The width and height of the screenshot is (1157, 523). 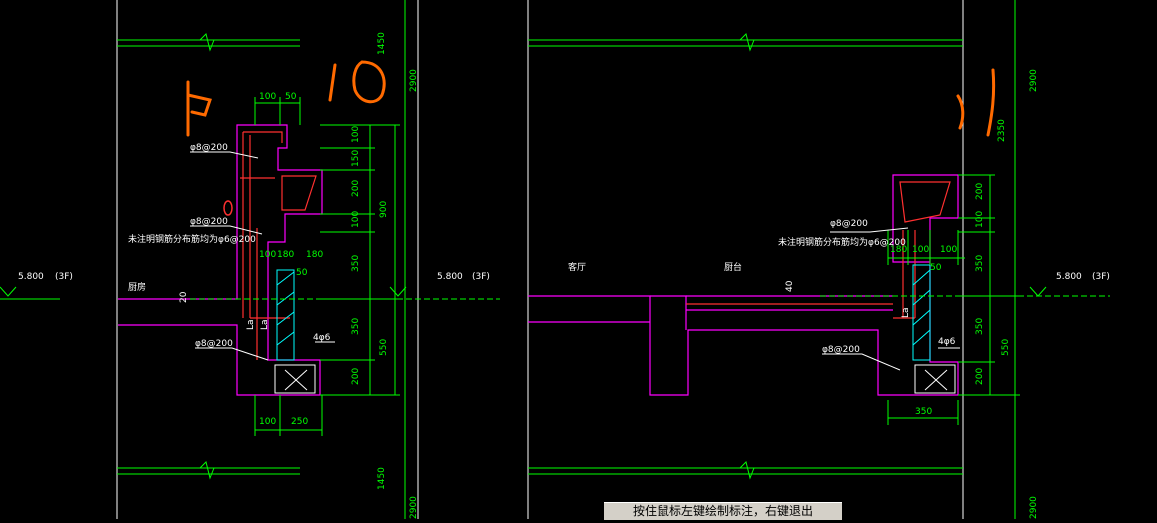 I want to click on right-room-2: 厨台, so click(x=733, y=267).